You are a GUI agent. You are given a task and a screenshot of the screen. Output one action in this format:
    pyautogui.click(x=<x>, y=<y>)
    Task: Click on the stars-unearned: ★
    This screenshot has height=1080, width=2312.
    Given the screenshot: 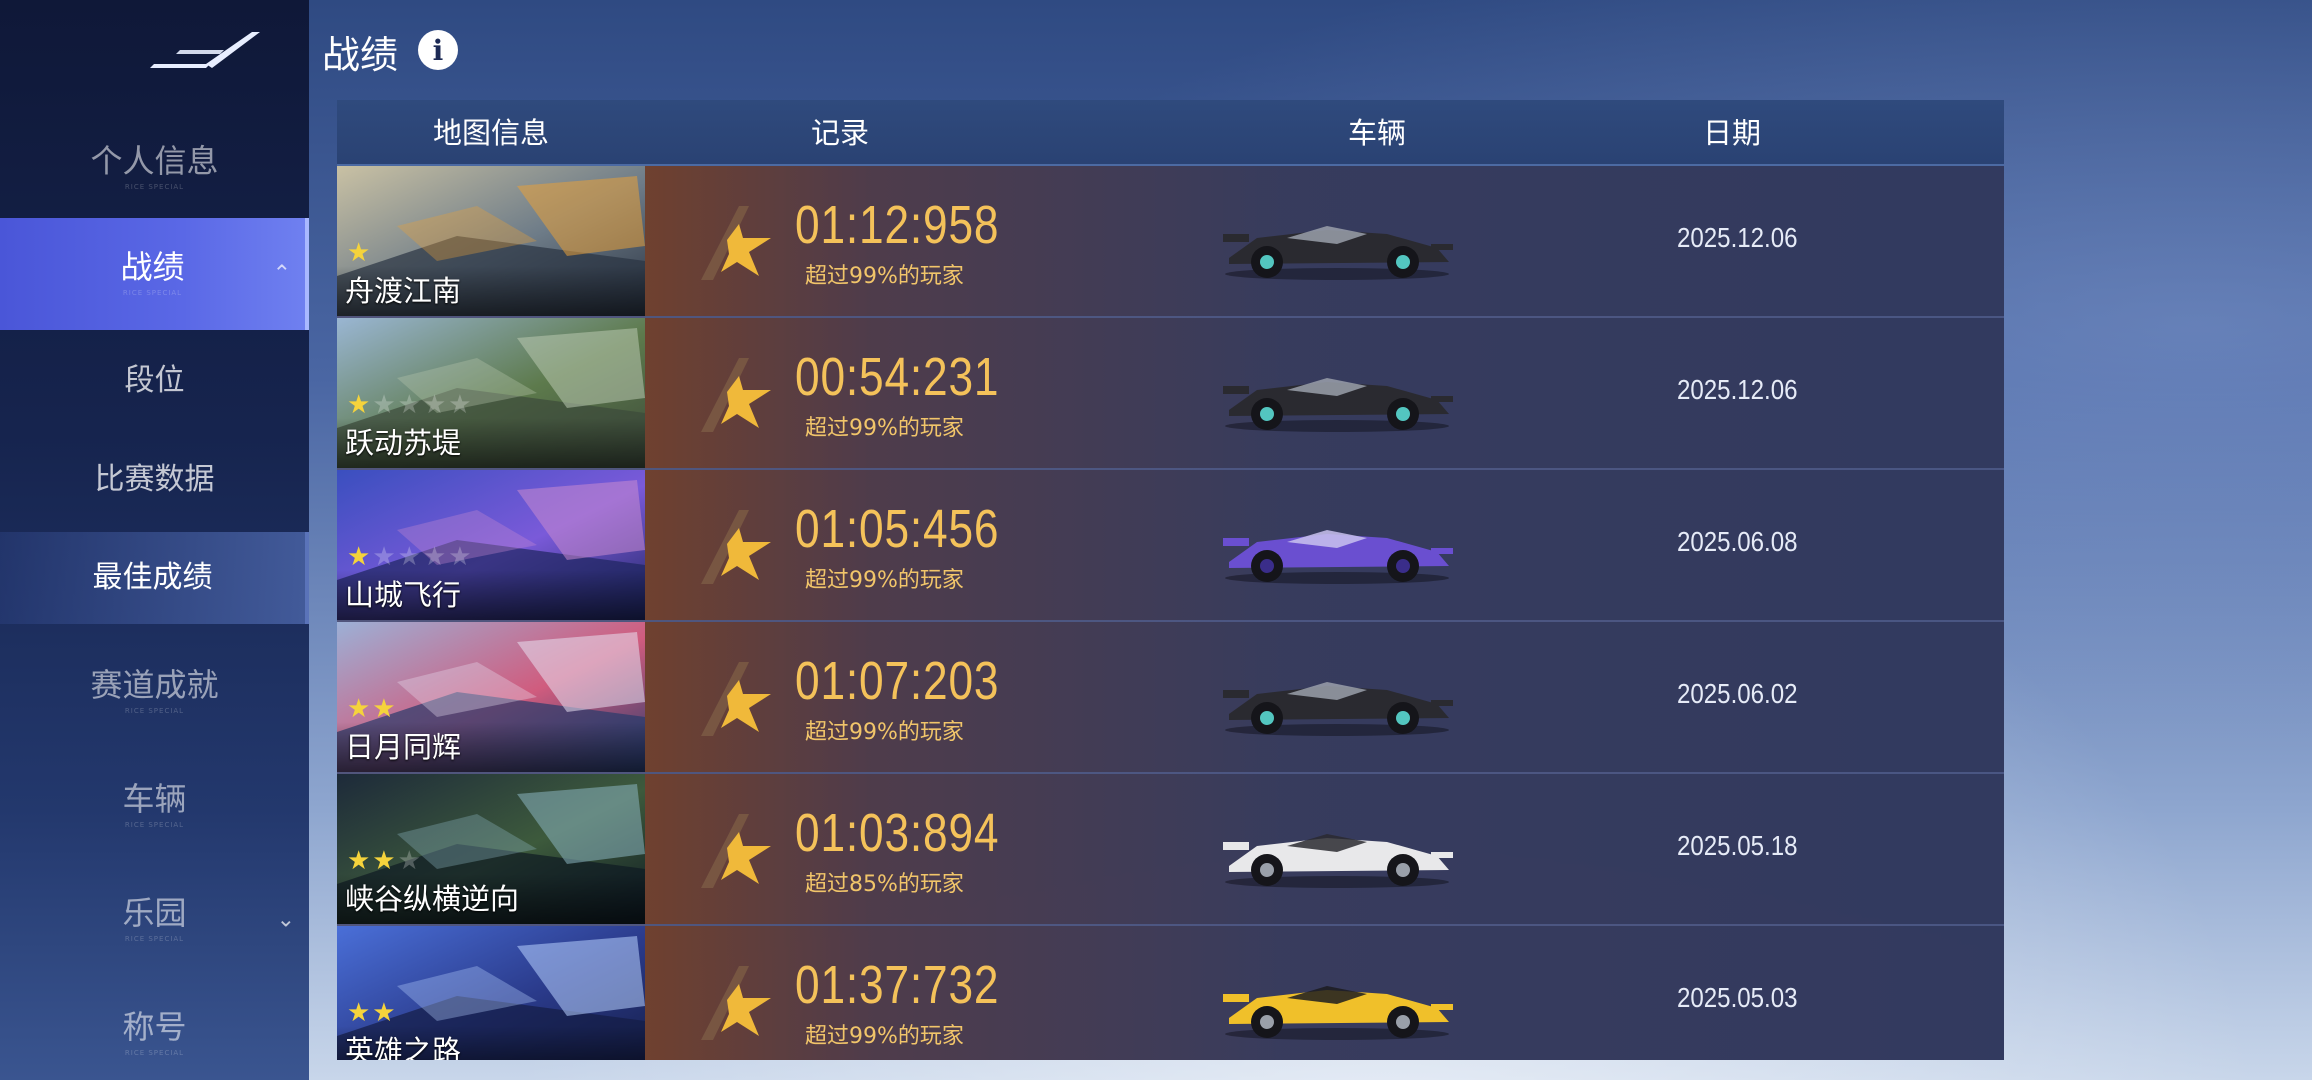 What is the action you would take?
    pyautogui.click(x=410, y=861)
    